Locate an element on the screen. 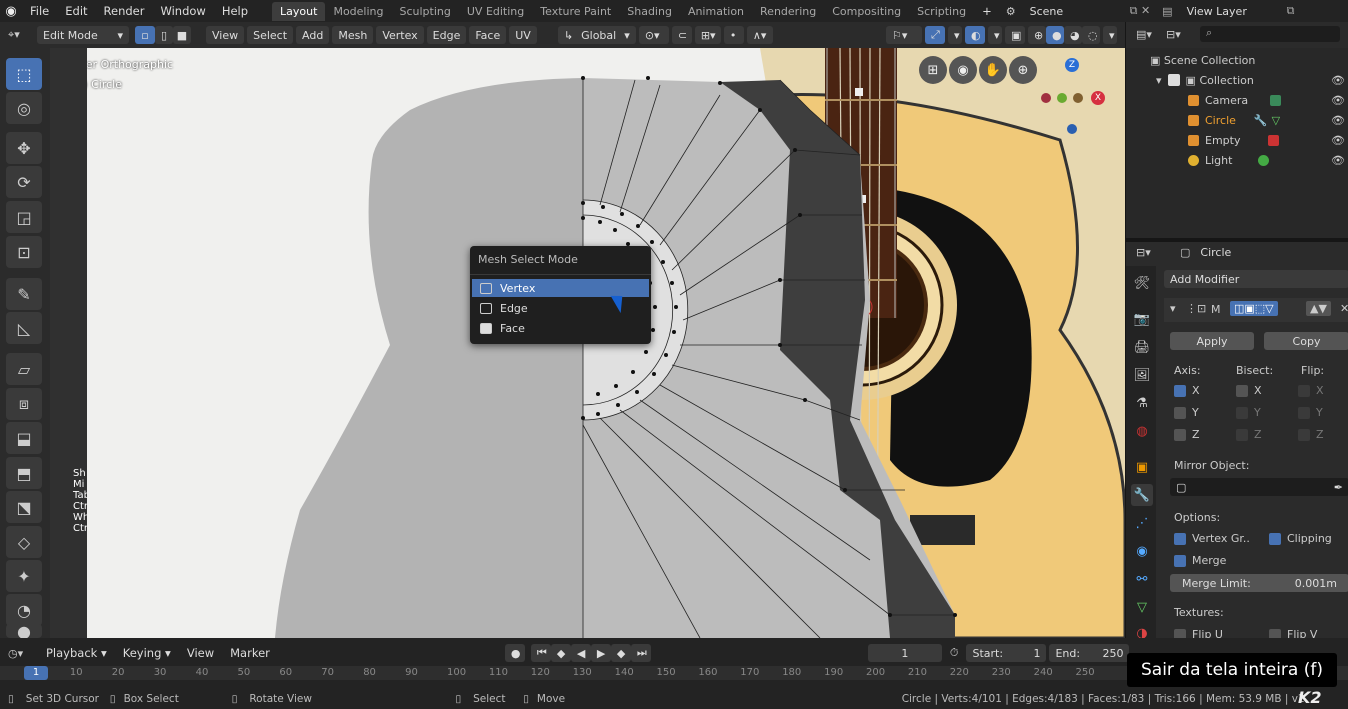 Image resolution: width=1348 pixels, height=709 pixels. bisect-y-checkbox: Y is located at coordinates (1248, 412).